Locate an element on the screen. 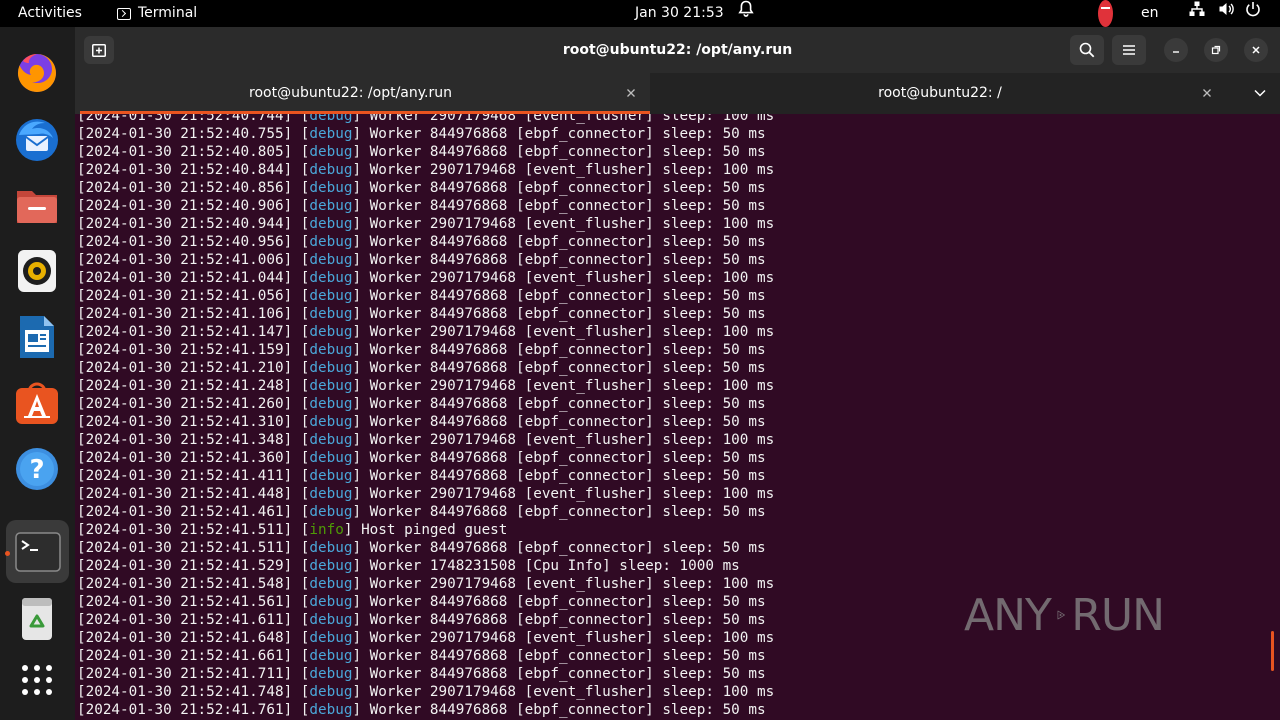 The width and height of the screenshot is (1280, 720). dock: ? is located at coordinates (37, 373).